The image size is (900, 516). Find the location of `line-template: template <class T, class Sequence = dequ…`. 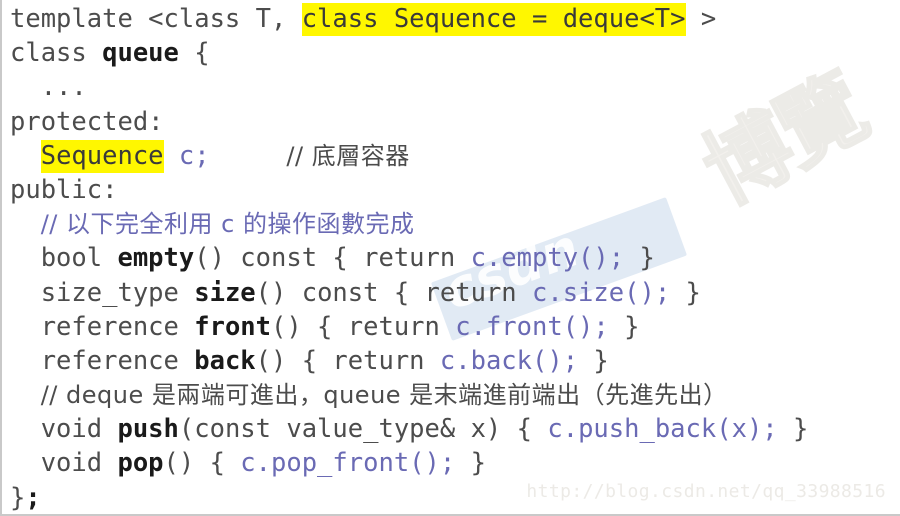

line-template: template <class T, class Sequence = dequ… is located at coordinates (455, 19).